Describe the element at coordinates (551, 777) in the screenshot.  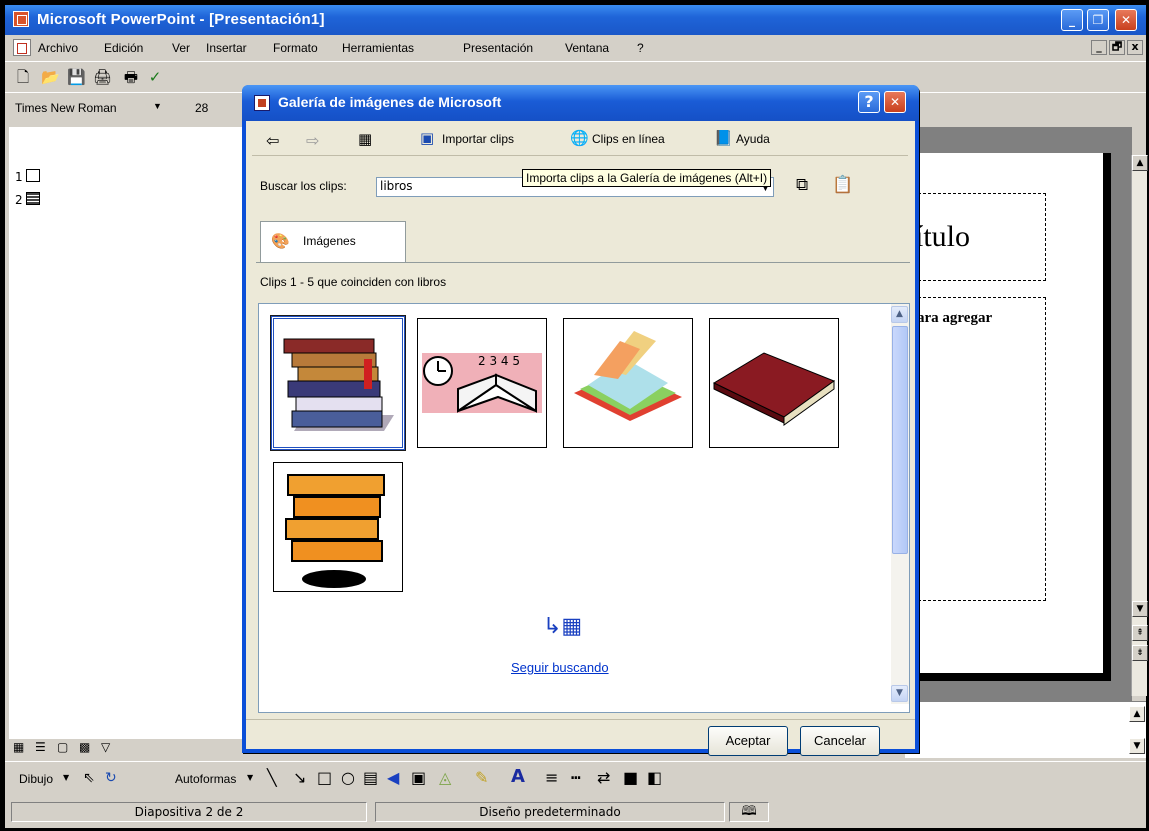
I see `line-style-icon: ≡` at that location.